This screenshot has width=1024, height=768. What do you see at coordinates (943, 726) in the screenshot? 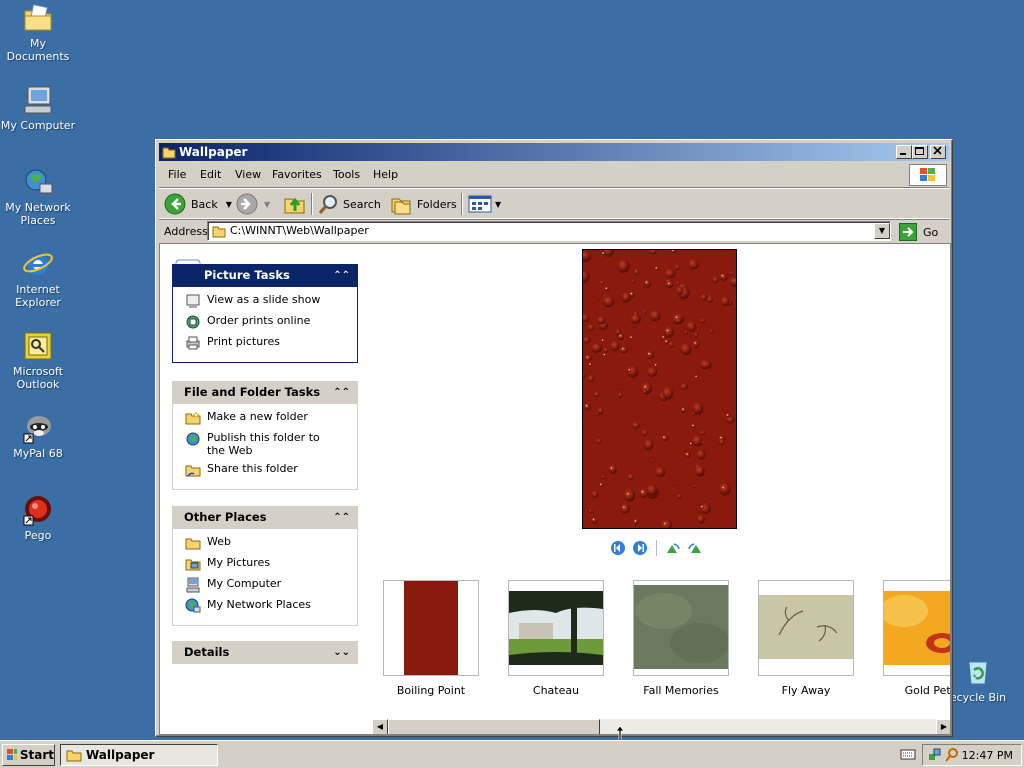
I see `scroll-right-button: ▶` at bounding box center [943, 726].